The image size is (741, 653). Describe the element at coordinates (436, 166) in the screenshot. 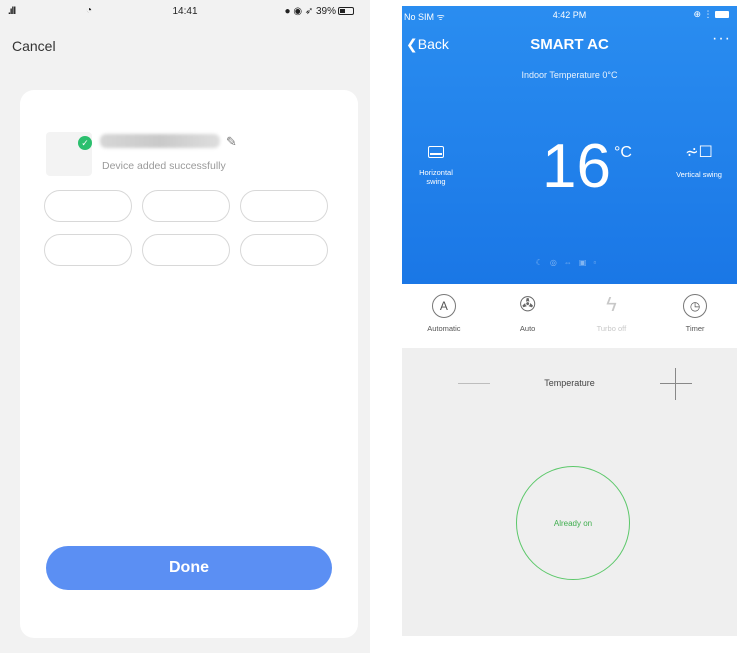

I see `horizontal-swing-button: Horizontal swing` at that location.